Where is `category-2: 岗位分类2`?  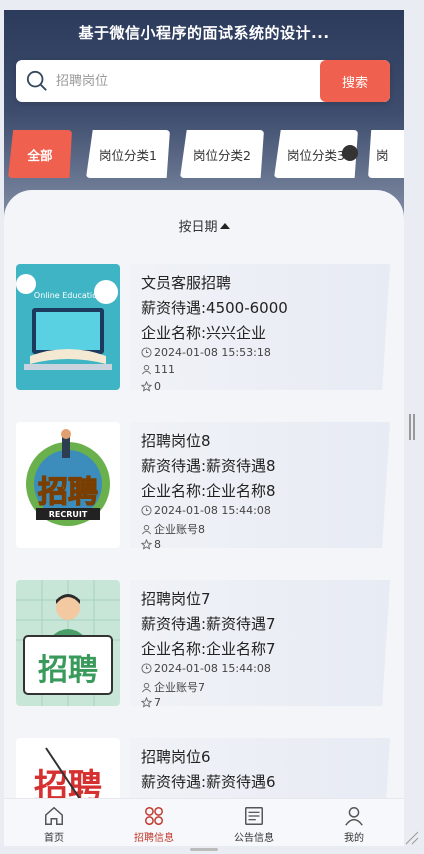 category-2: 岗位分类2 is located at coordinates (222, 154).